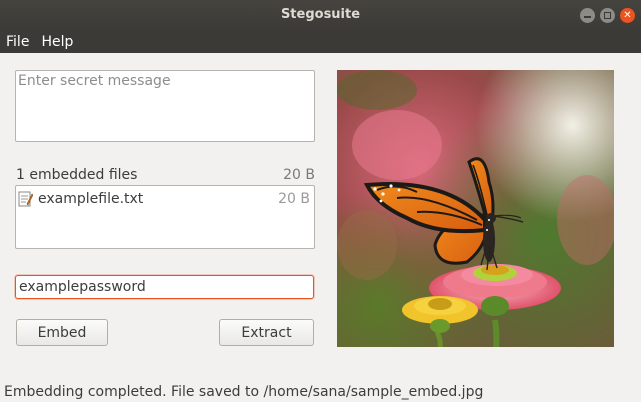 The width and height of the screenshot is (641, 402). I want to click on window-title: Stegosuite, so click(320, 14).